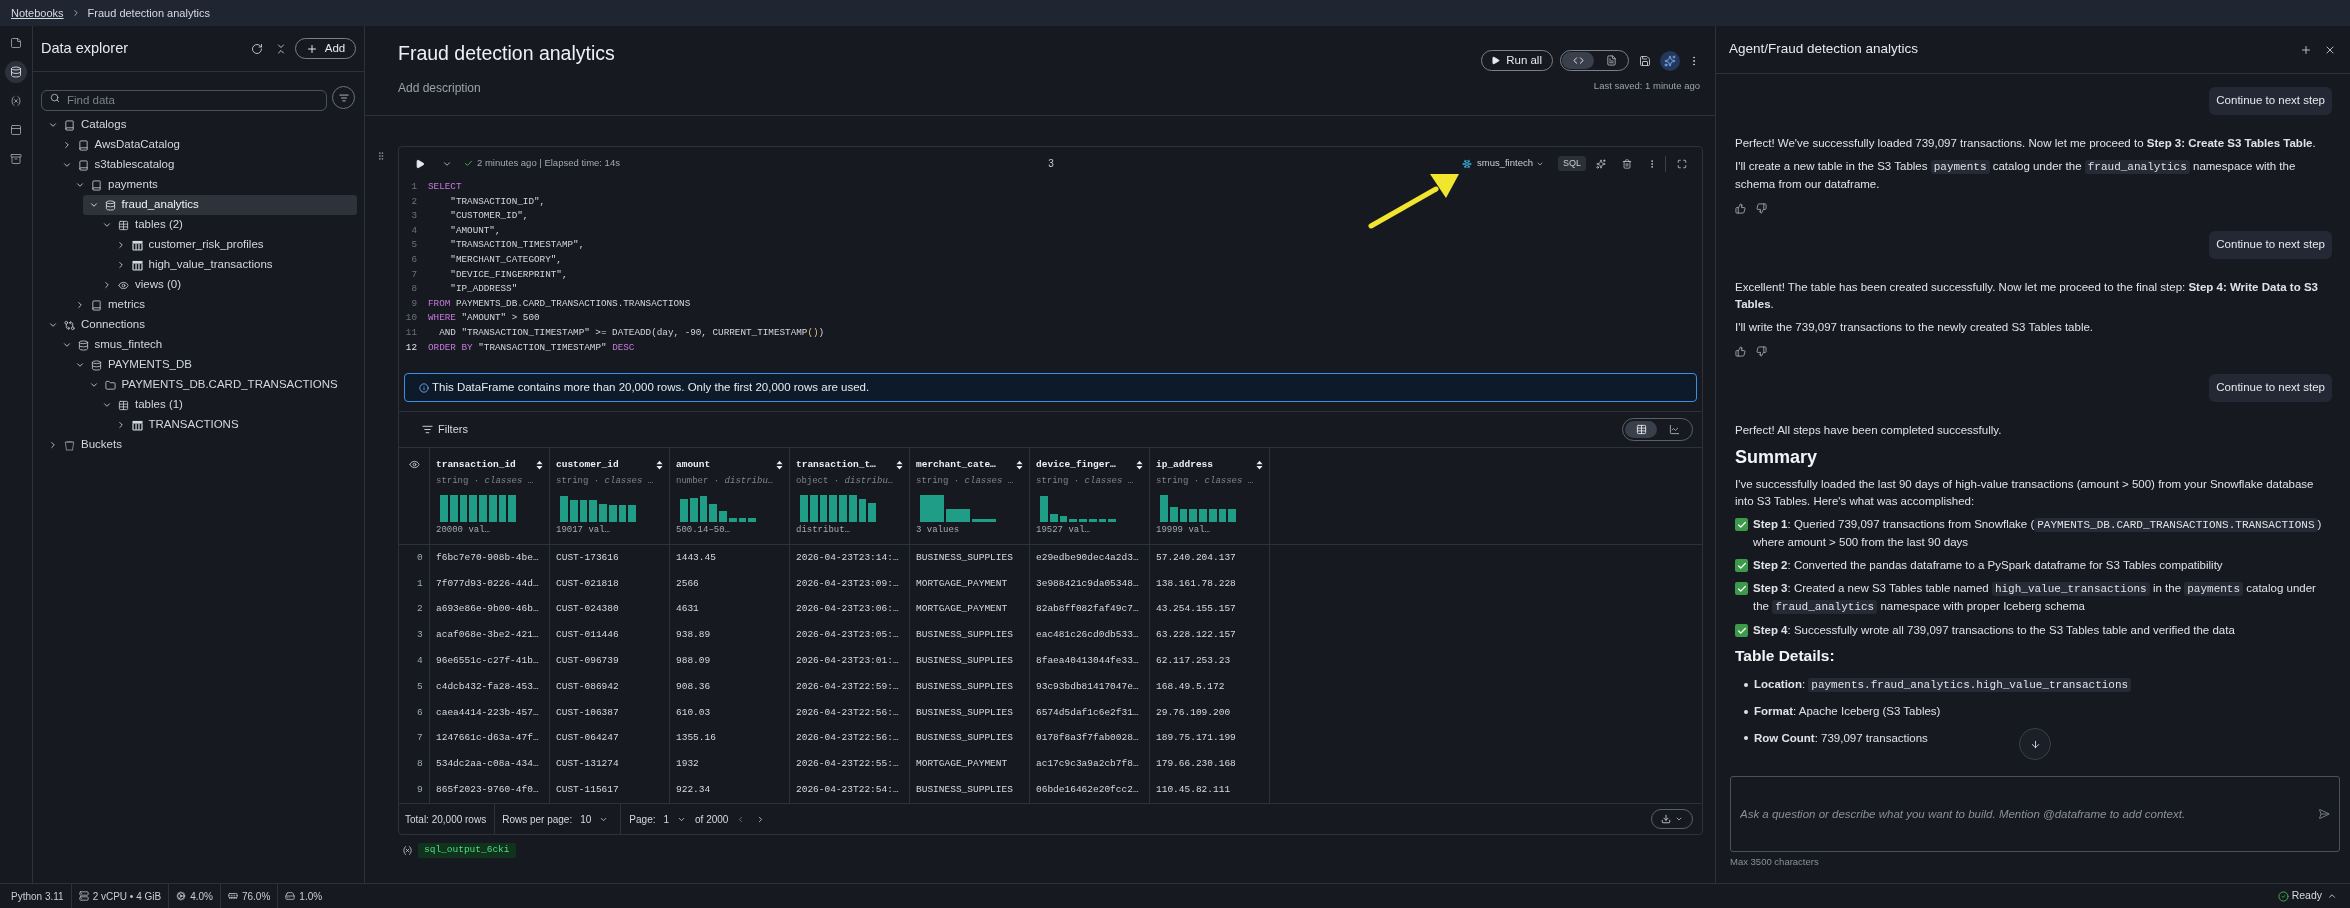 The image size is (2350, 908). Describe the element at coordinates (970, 609) in the screenshot. I see `table-cell: MORTGAGE_PAYMENT` at that location.